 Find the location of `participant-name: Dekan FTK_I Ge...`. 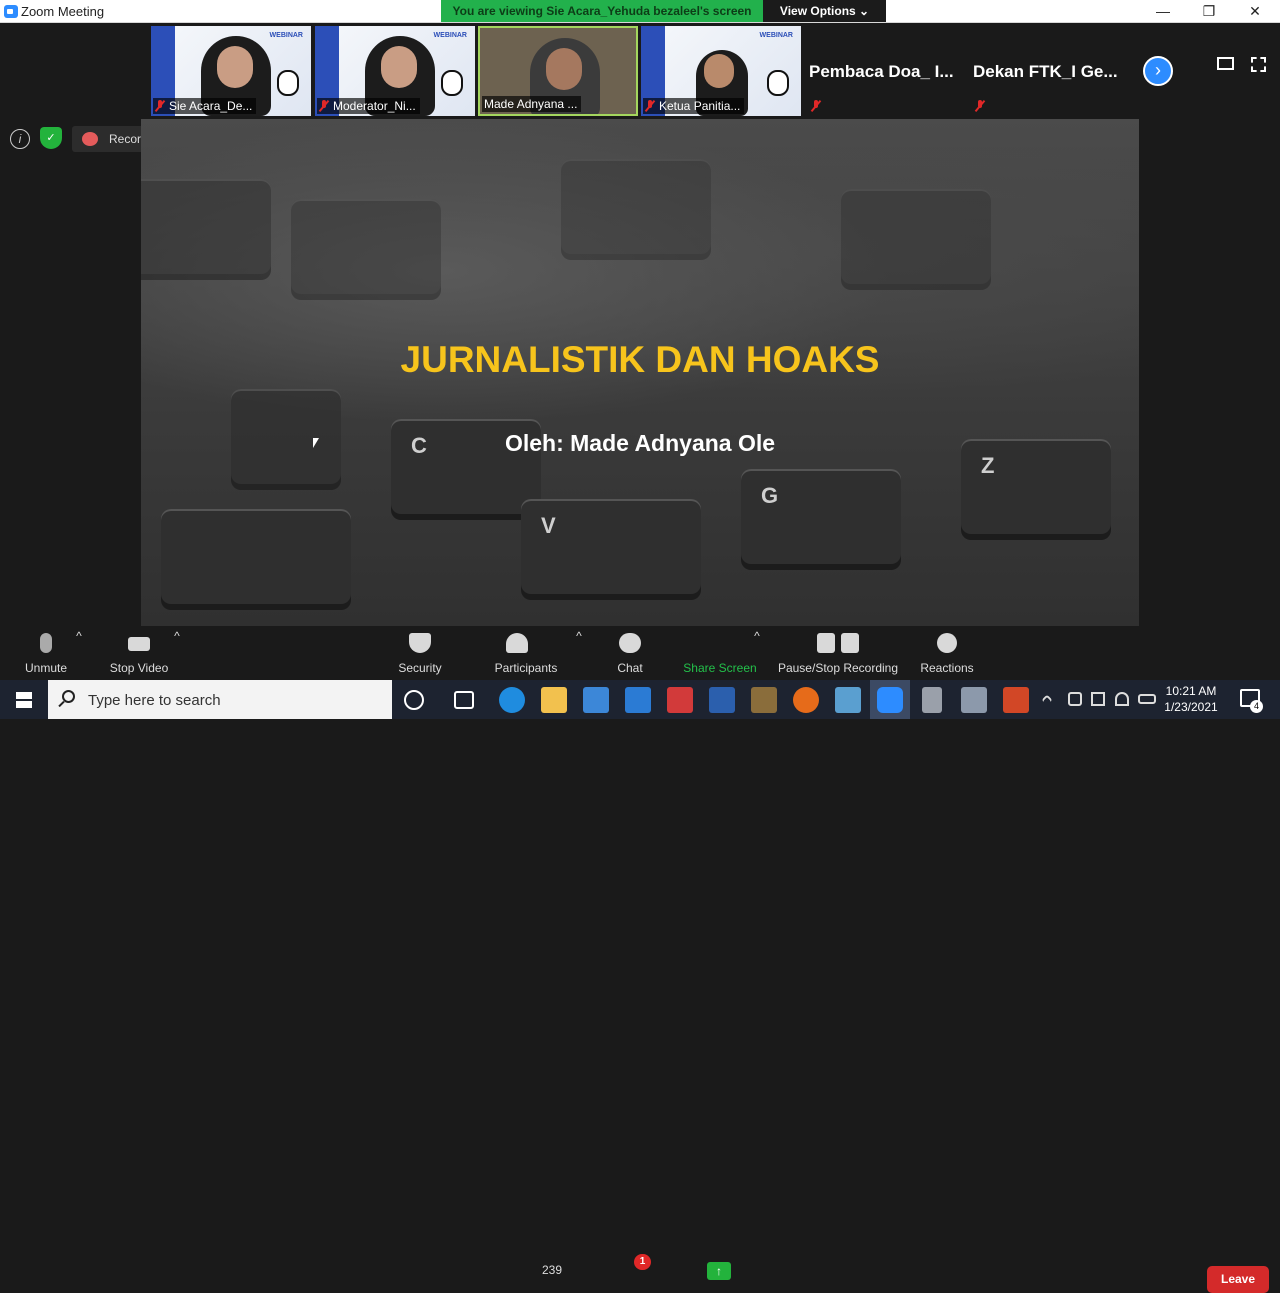

participant-name: Dekan FTK_I Ge... is located at coordinates (1045, 71).